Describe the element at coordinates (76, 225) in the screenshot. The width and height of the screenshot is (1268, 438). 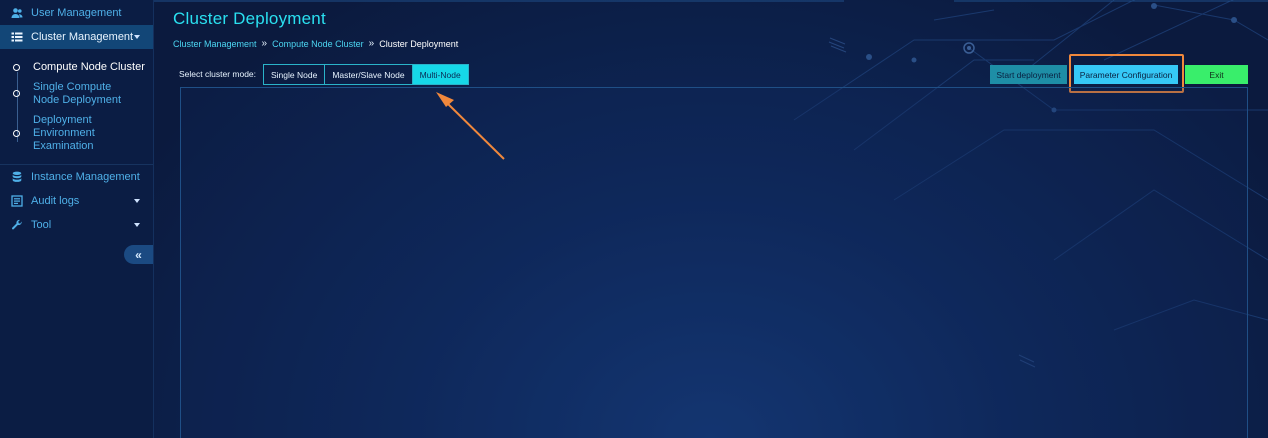
I see `sidebar-item-tool: Tool` at that location.